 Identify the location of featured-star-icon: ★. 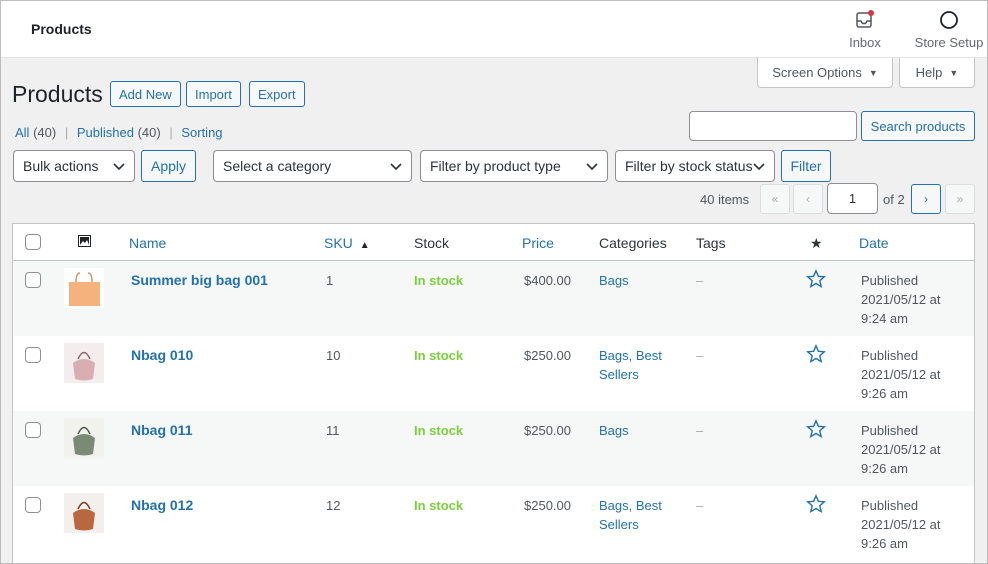
(816, 243).